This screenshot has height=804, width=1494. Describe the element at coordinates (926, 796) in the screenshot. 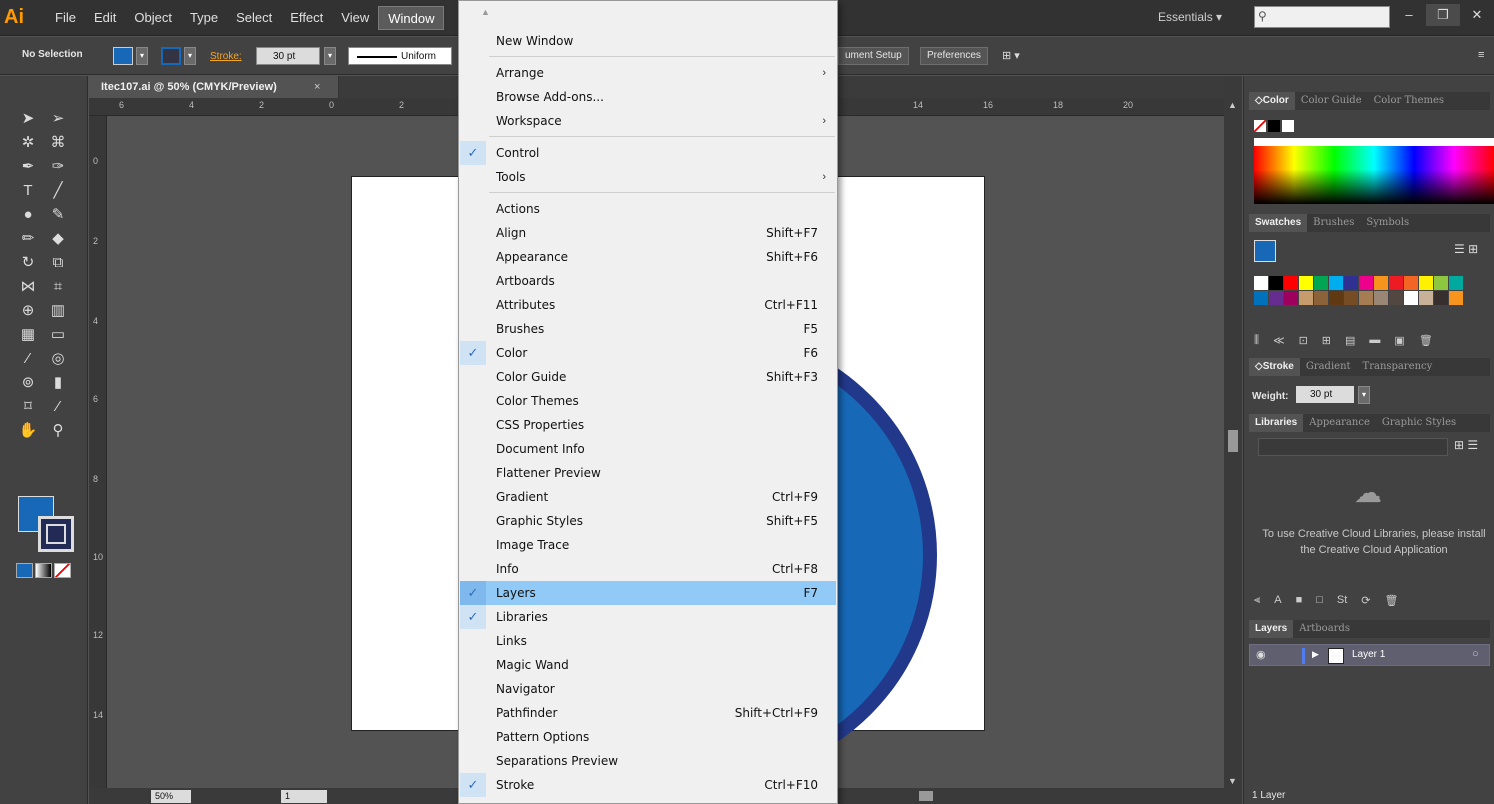

I see `horizontal-scroll-thumb` at that location.